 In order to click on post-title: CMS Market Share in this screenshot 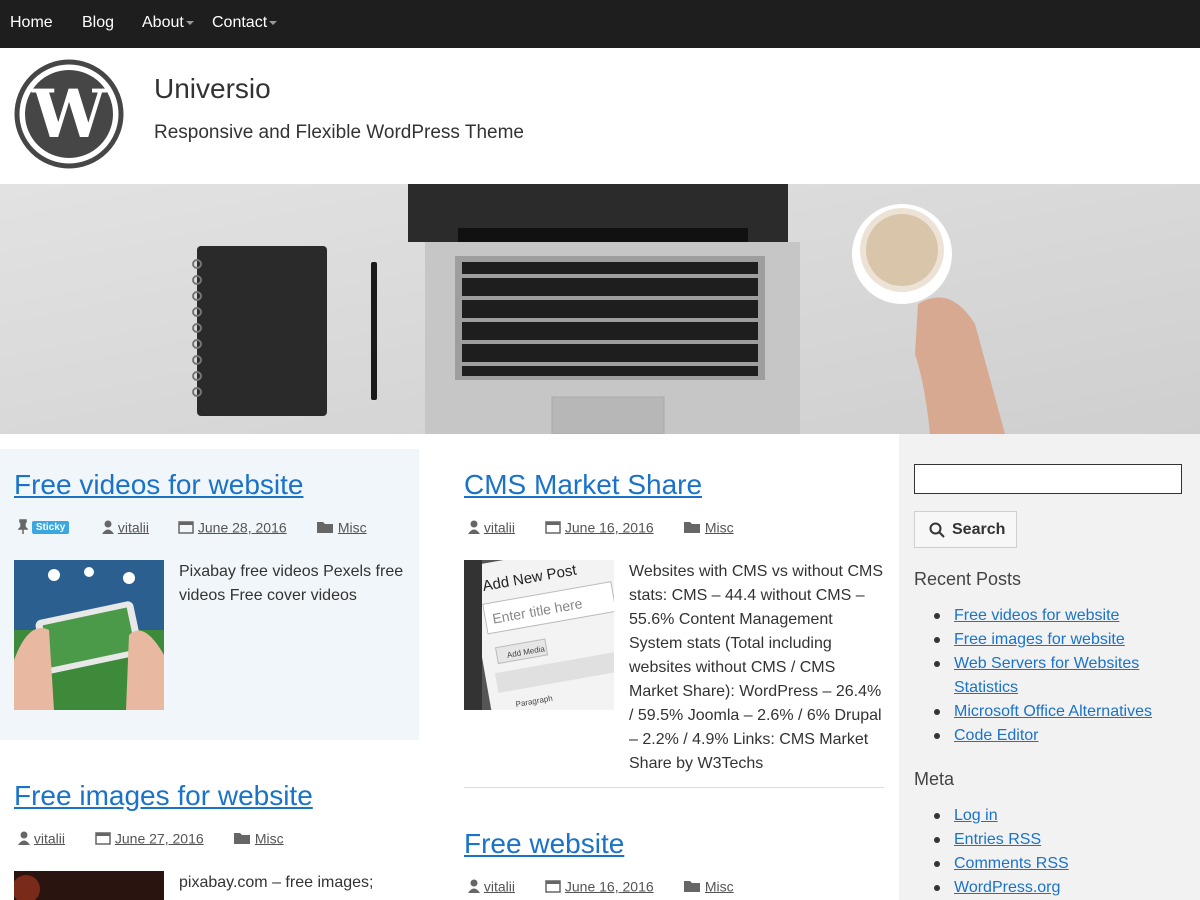, I will do `click(583, 485)`.